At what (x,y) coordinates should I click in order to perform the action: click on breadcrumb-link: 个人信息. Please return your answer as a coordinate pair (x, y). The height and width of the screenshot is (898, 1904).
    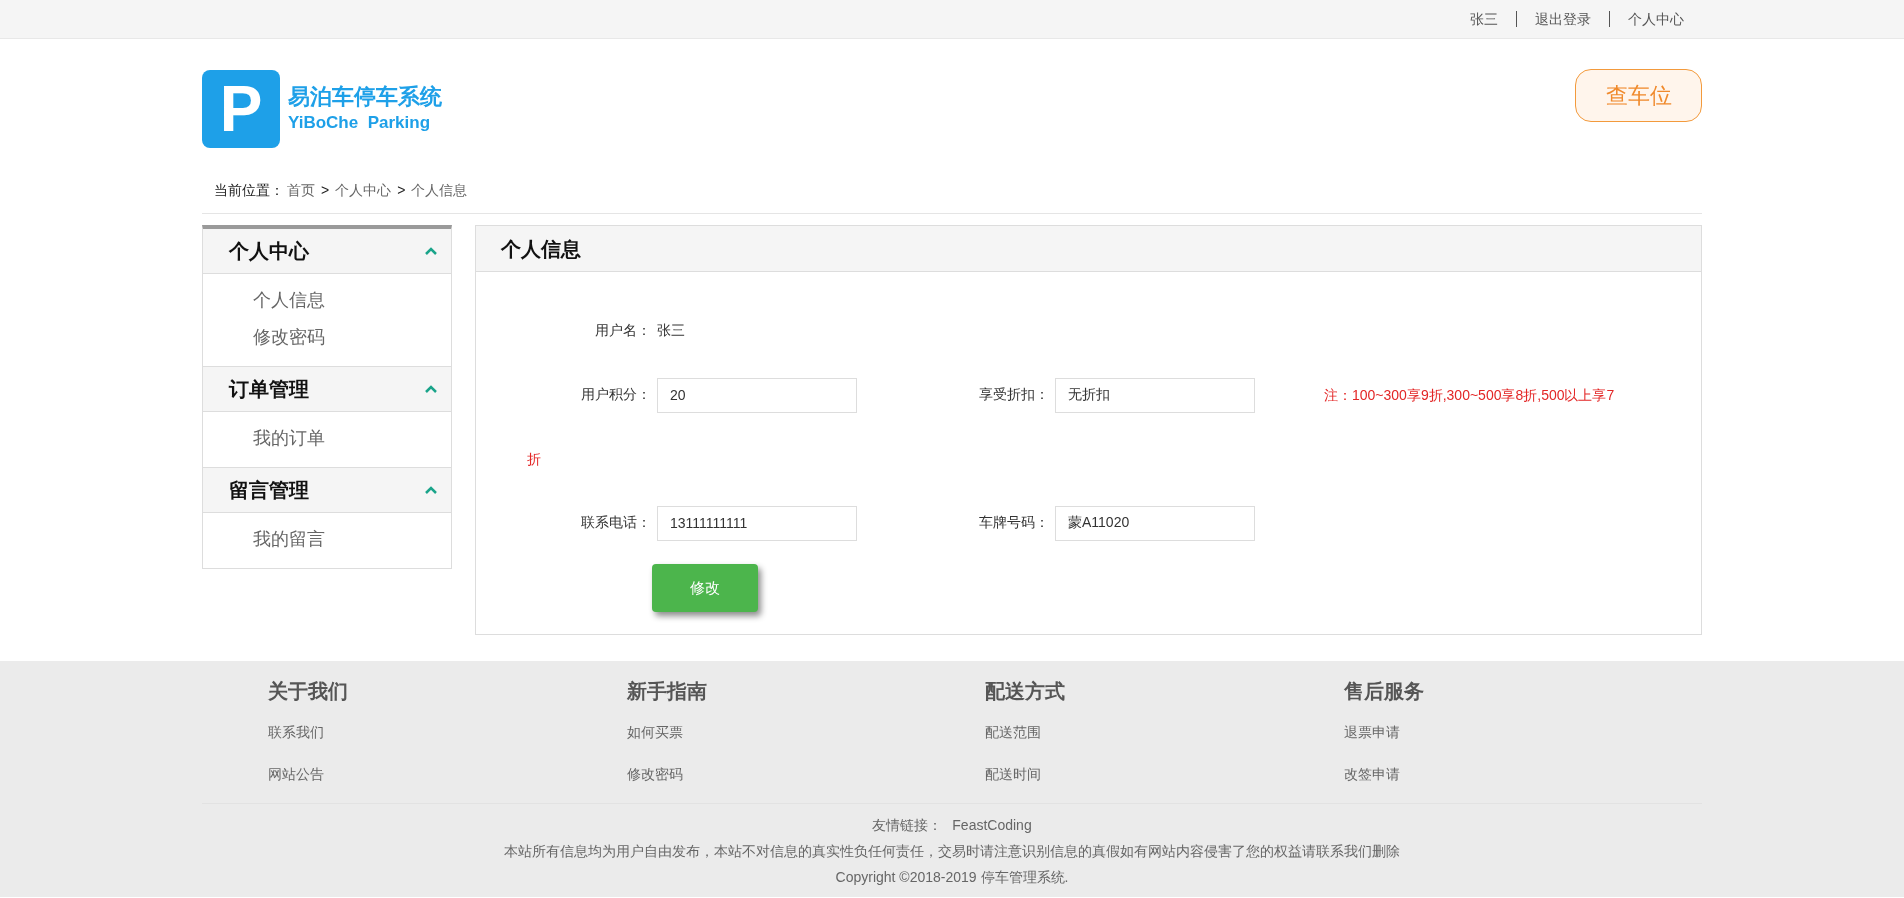
    Looking at the image, I should click on (439, 190).